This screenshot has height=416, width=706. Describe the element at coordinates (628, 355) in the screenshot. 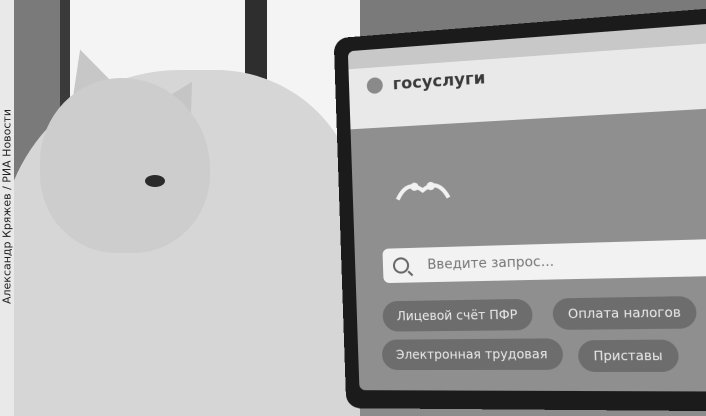

I see `chip-bailiffs: Приставы` at that location.